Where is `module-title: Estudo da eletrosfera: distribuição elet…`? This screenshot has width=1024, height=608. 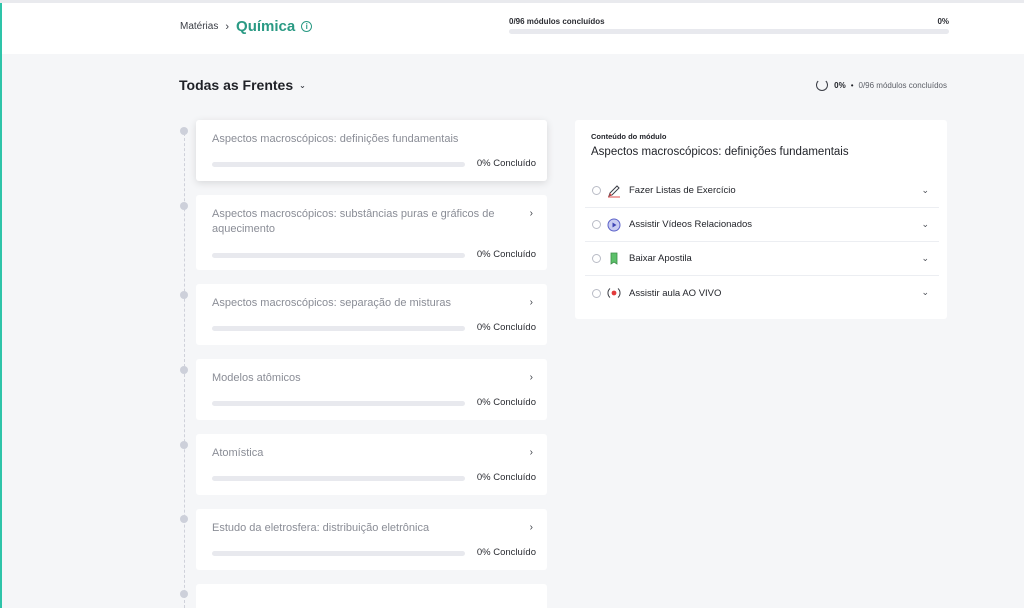 module-title: Estudo da eletrosfera: distribuição elet… is located at coordinates (321, 528).